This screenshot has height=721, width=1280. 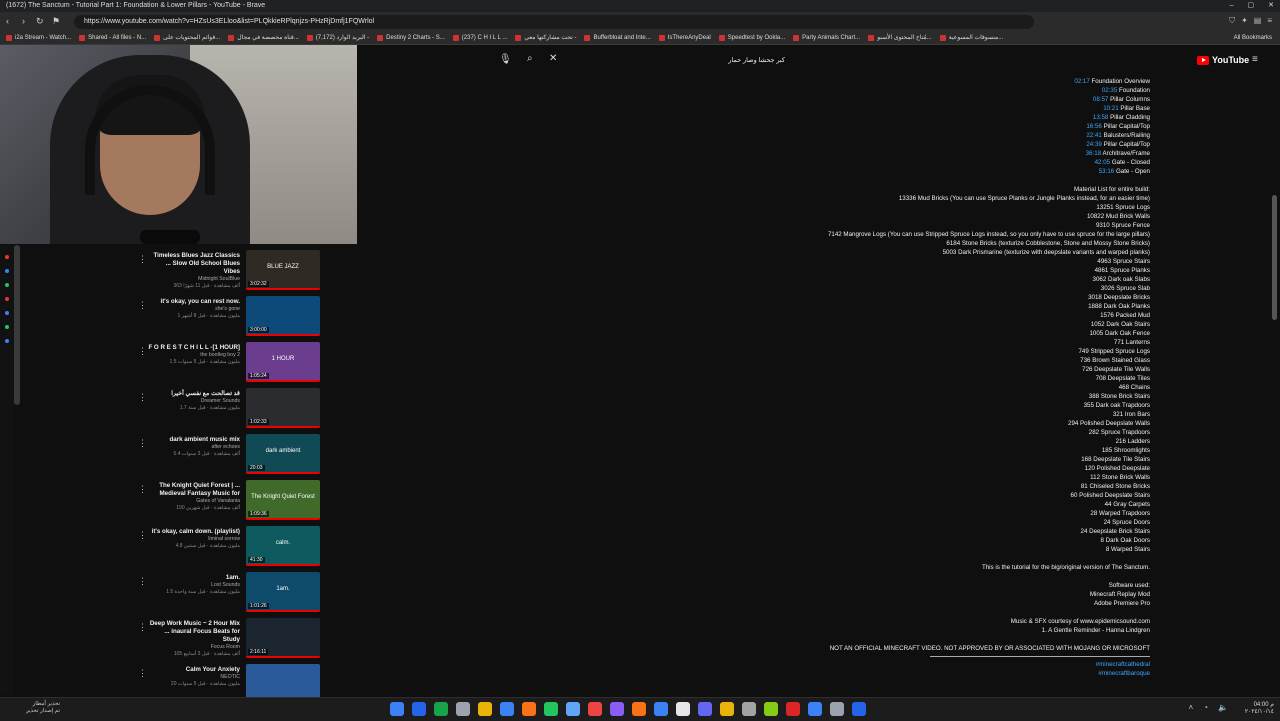 I want to click on playlist-thumbnail: calm. 41:30, so click(x=283, y=546).